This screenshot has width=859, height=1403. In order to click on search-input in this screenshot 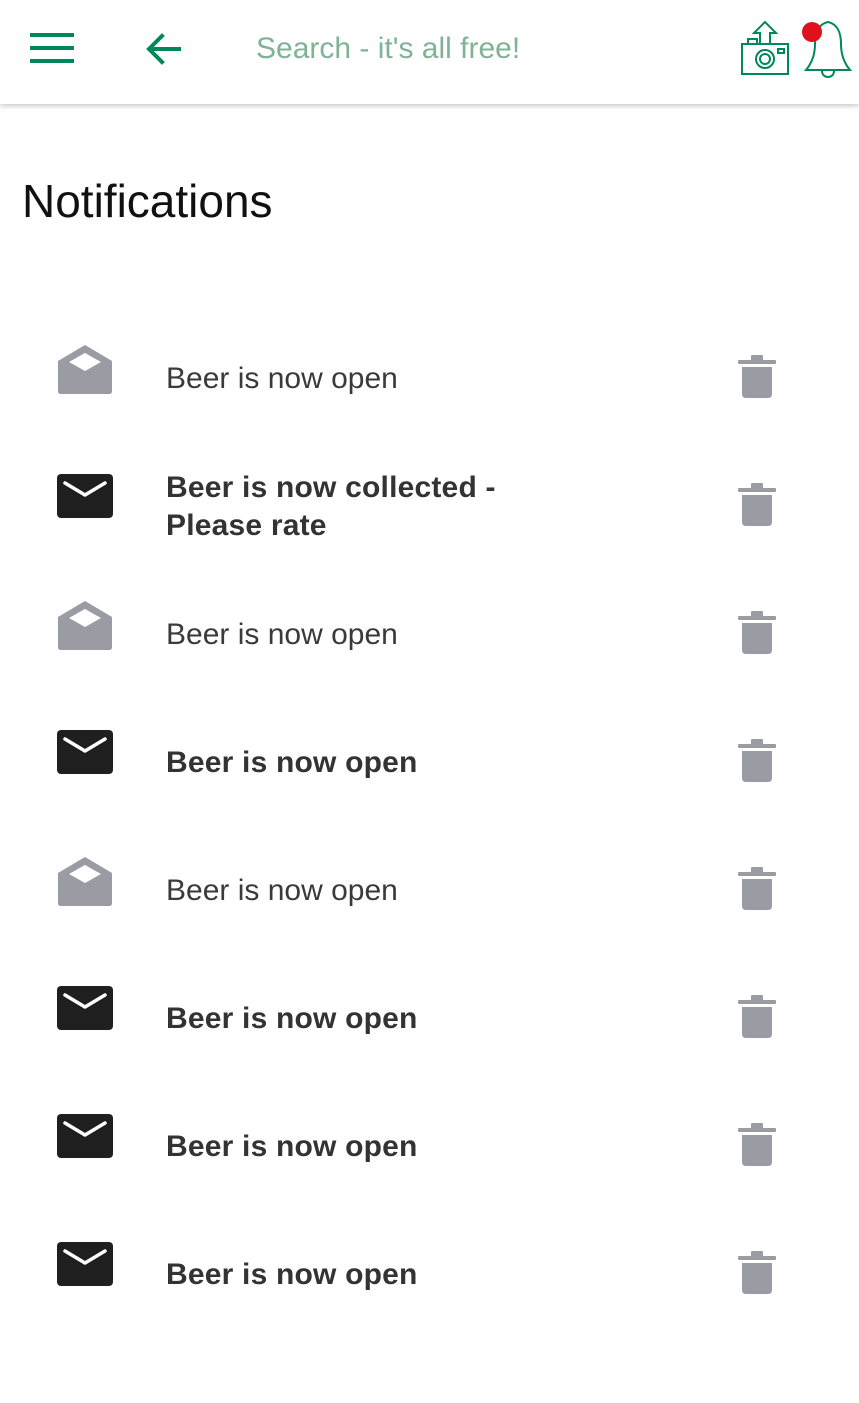, I will do `click(481, 49)`.